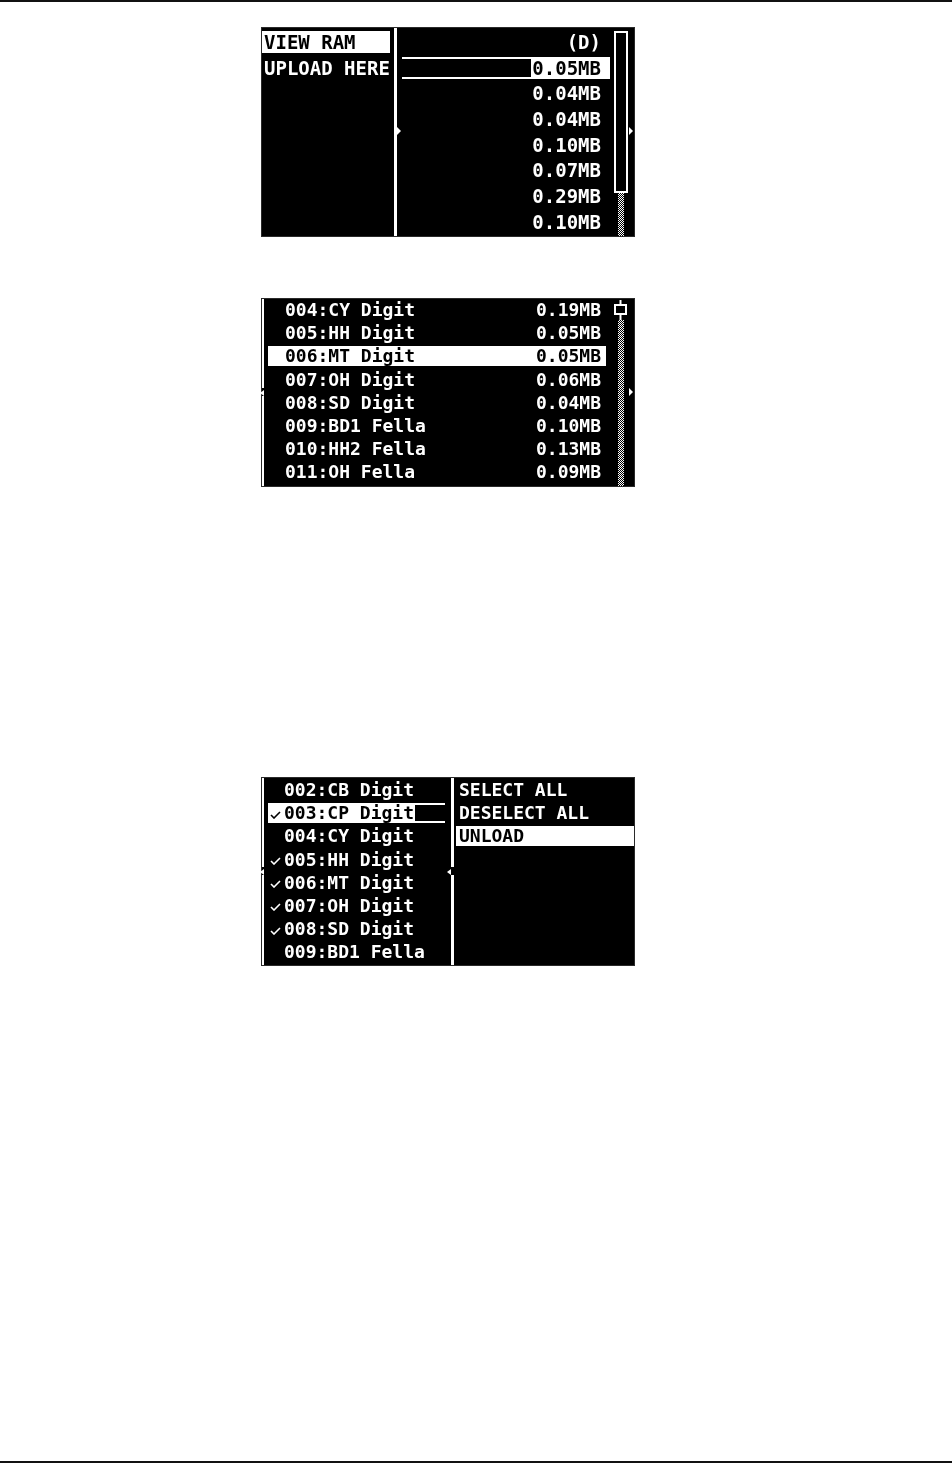 This screenshot has width=952, height=1464. Describe the element at coordinates (350, 333) in the screenshot. I see `sample-name: 005:HH Digit` at that location.